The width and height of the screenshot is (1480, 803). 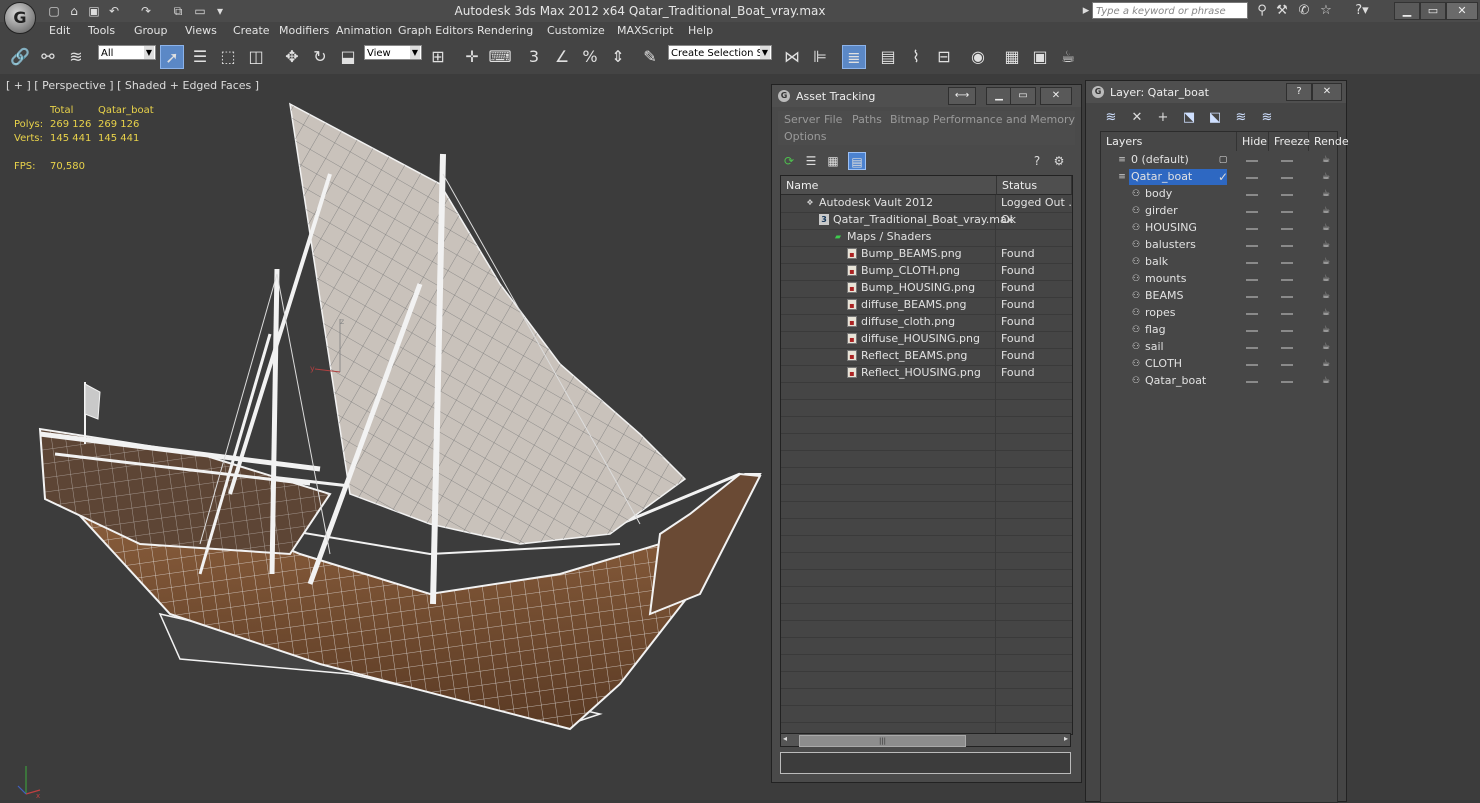 I want to click on delete-layer-icon: ✕, so click(x=1137, y=118).